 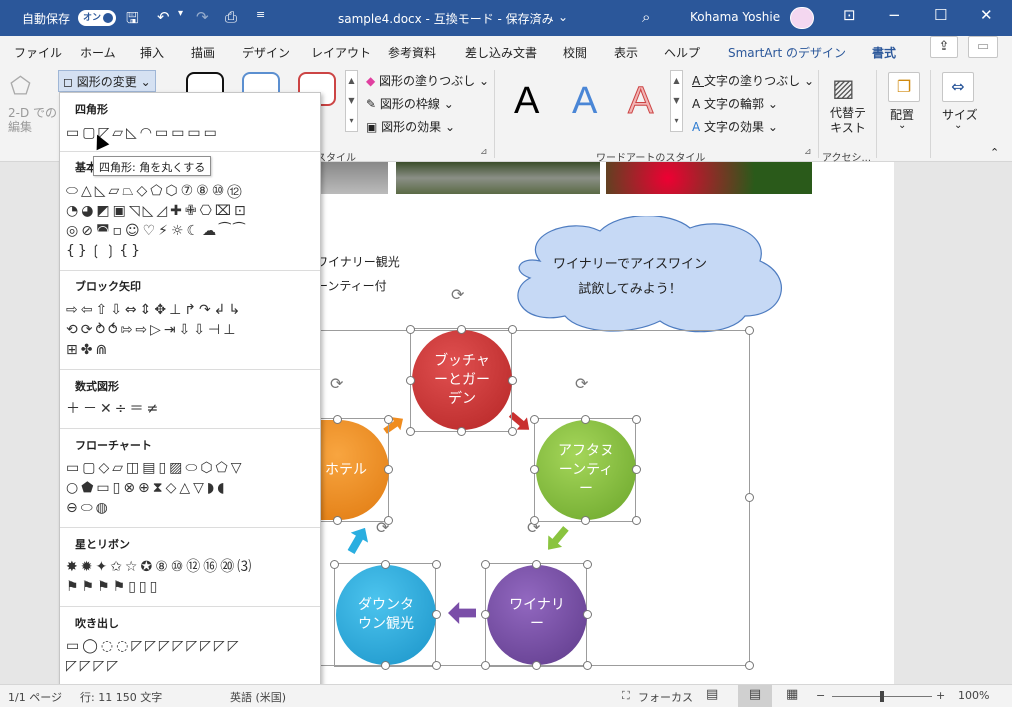 What do you see at coordinates (35, 697) in the screenshot?
I see `page-count: 1/1 ページ` at bounding box center [35, 697].